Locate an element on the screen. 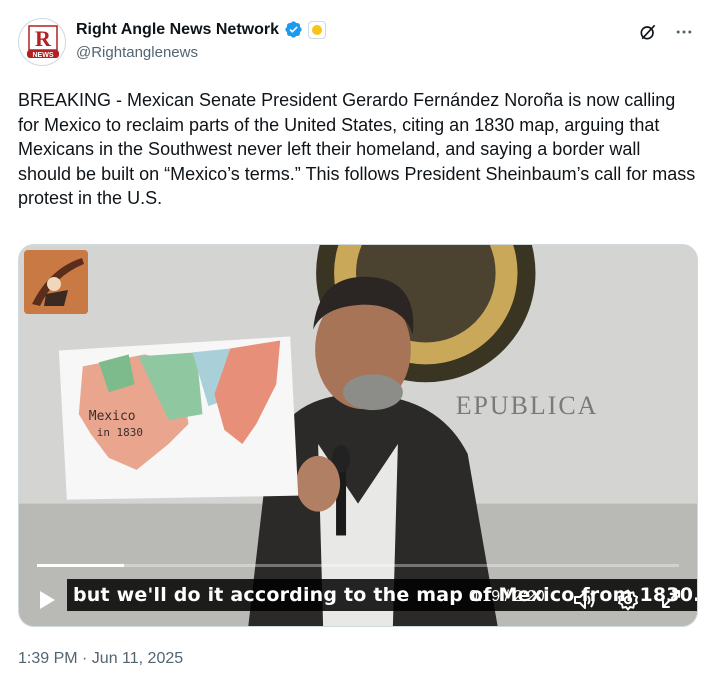 This screenshot has width=715, height=692. thumbnail-image-icon is located at coordinates (56, 282).